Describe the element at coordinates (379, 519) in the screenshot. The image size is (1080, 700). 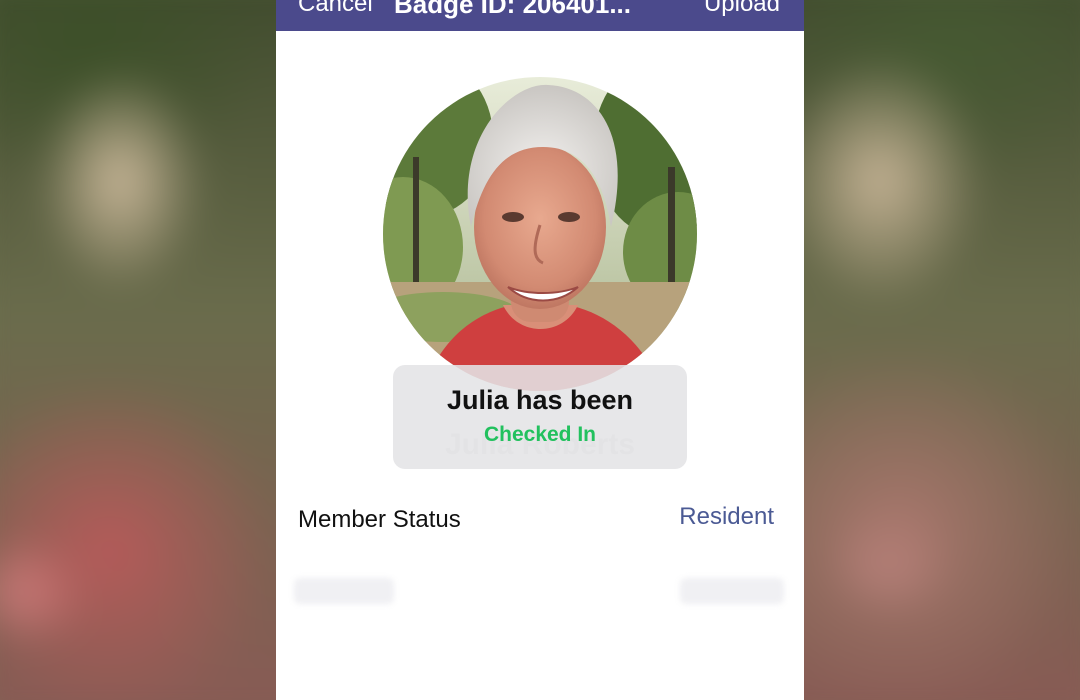
I see `member-status-label: Member Status` at that location.